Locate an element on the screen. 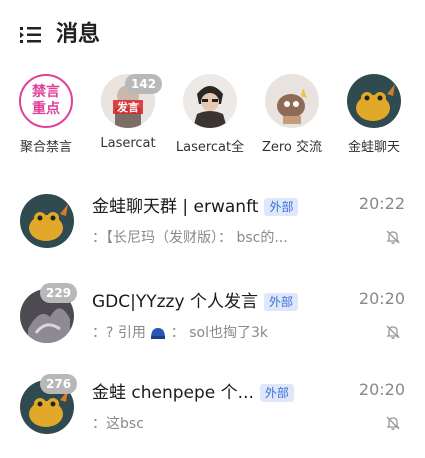 The image size is (425, 458). chat-preview: ：这bsc is located at coordinates (118, 424).